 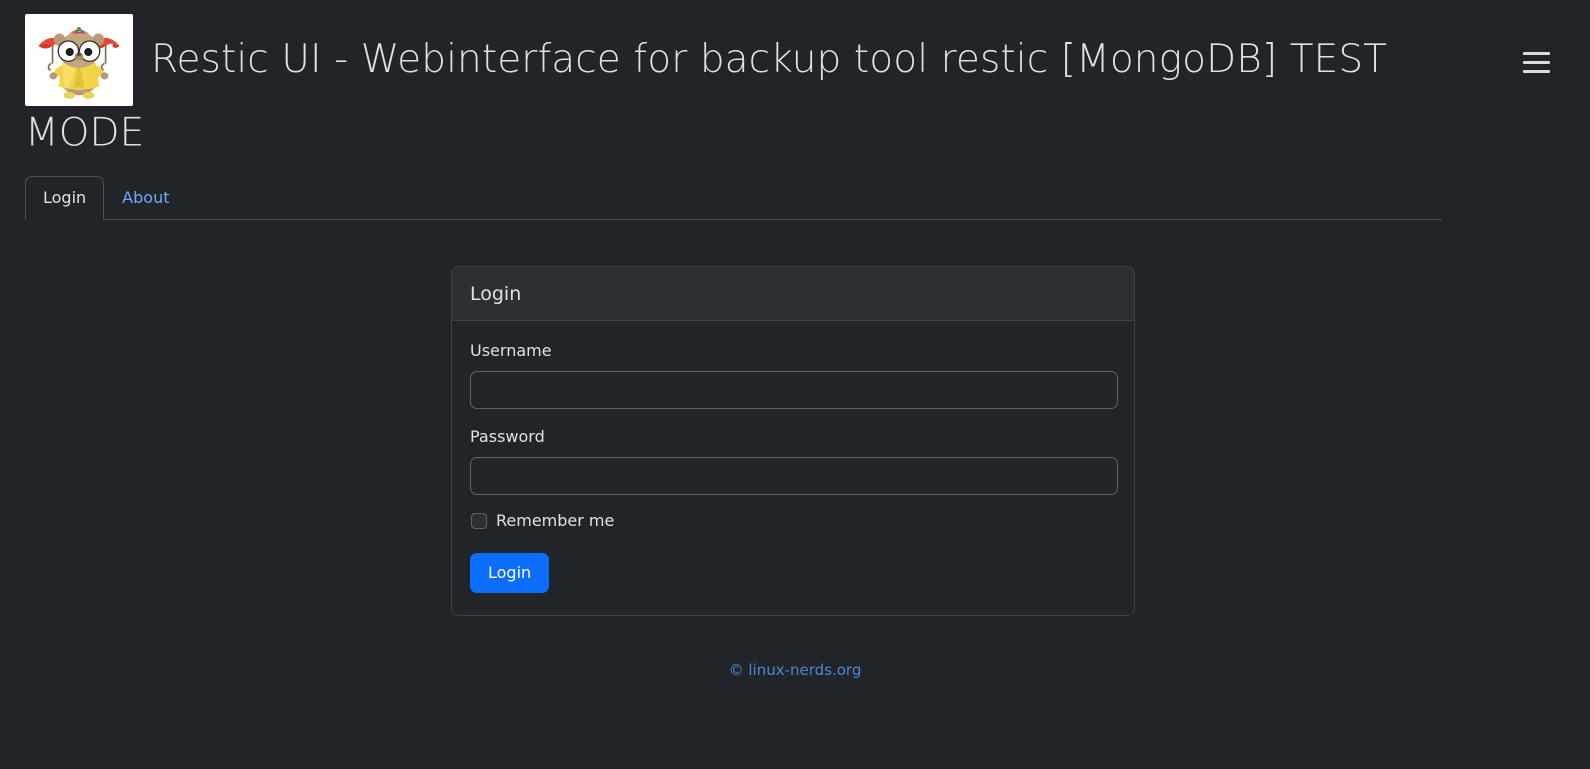 I want to click on password-input, so click(x=794, y=475).